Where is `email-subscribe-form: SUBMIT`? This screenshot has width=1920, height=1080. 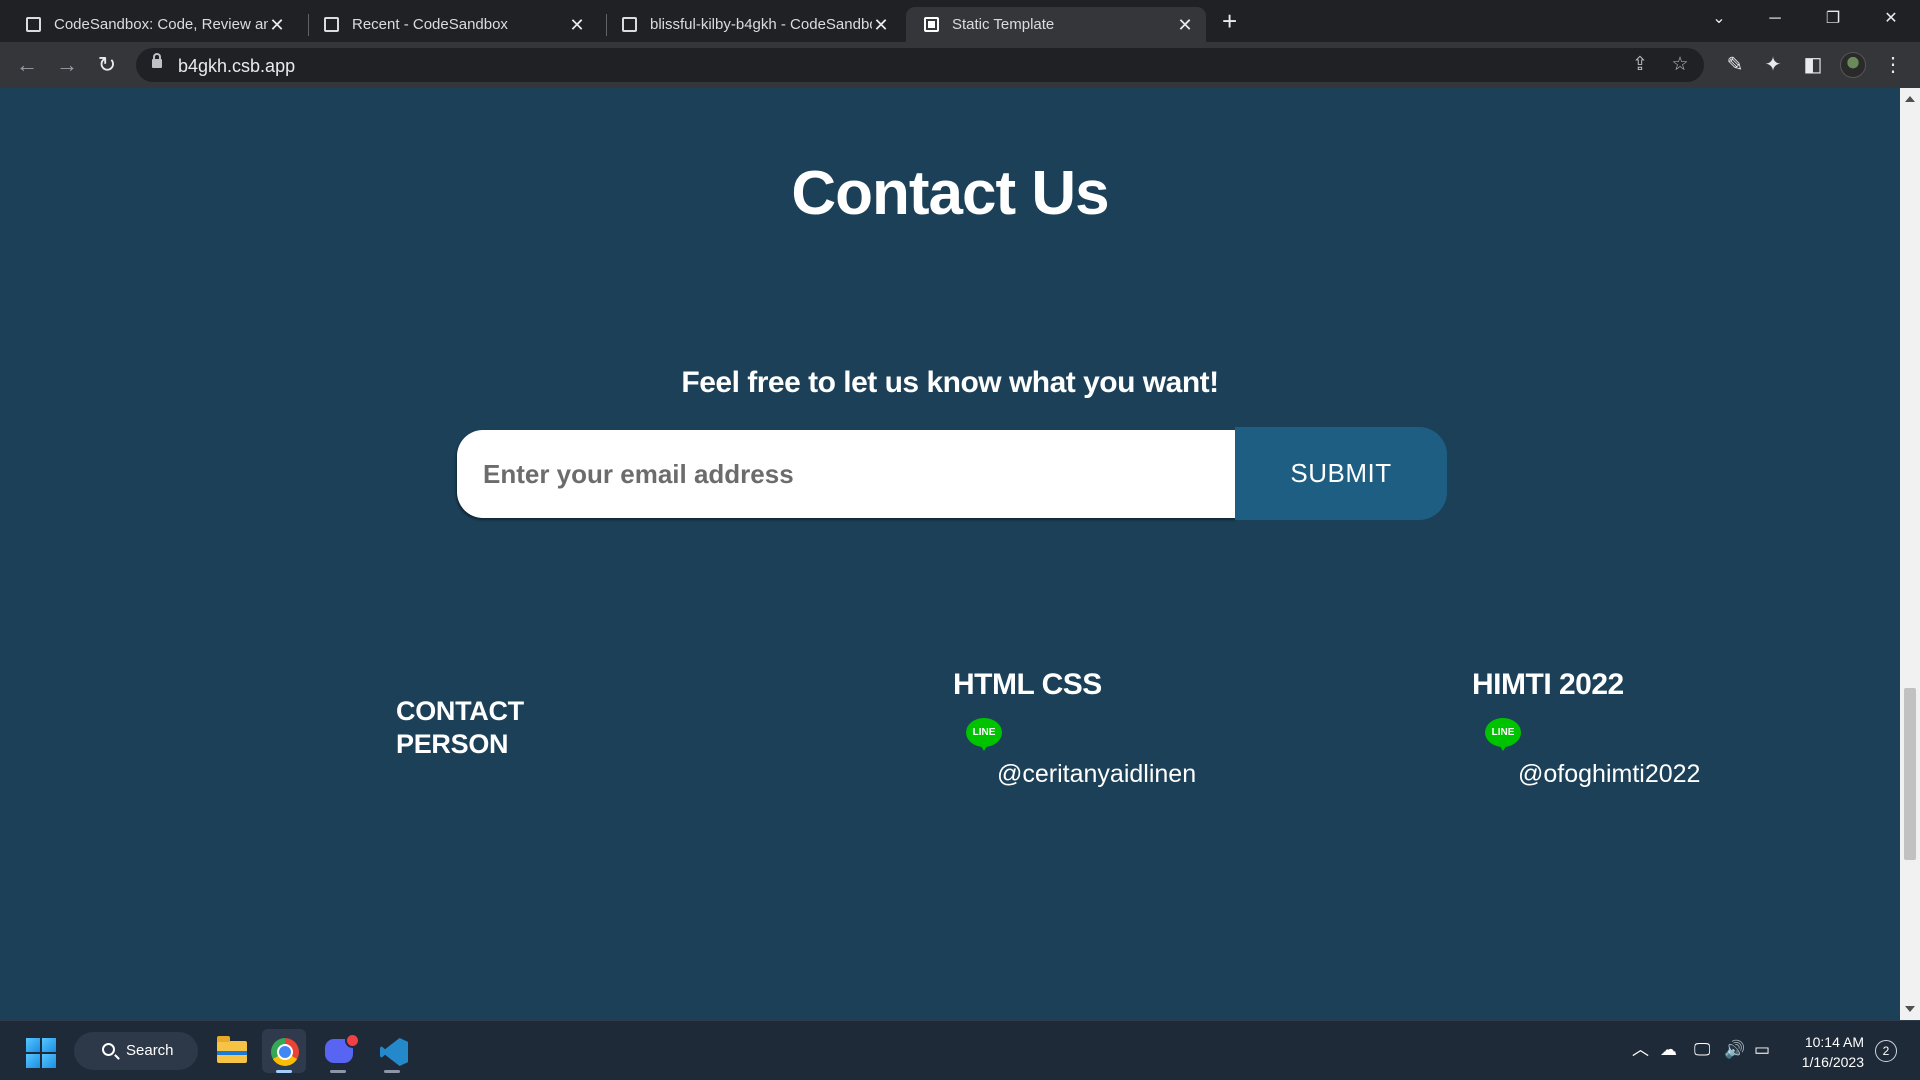 email-subscribe-form: SUBMIT is located at coordinates (953, 473).